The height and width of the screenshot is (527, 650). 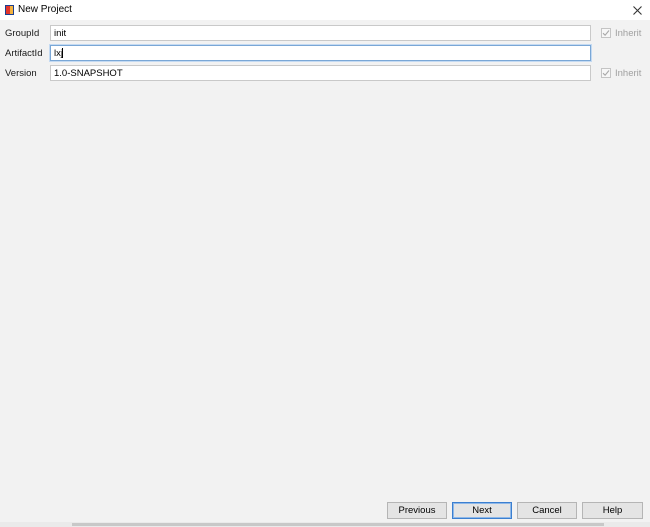 I want to click on title-bar: New Project, so click(x=325, y=10).